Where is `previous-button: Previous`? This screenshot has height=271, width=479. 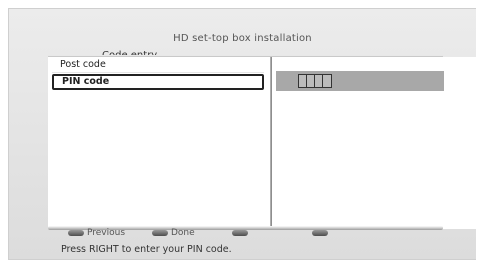 previous-button: Previous is located at coordinates (96, 233).